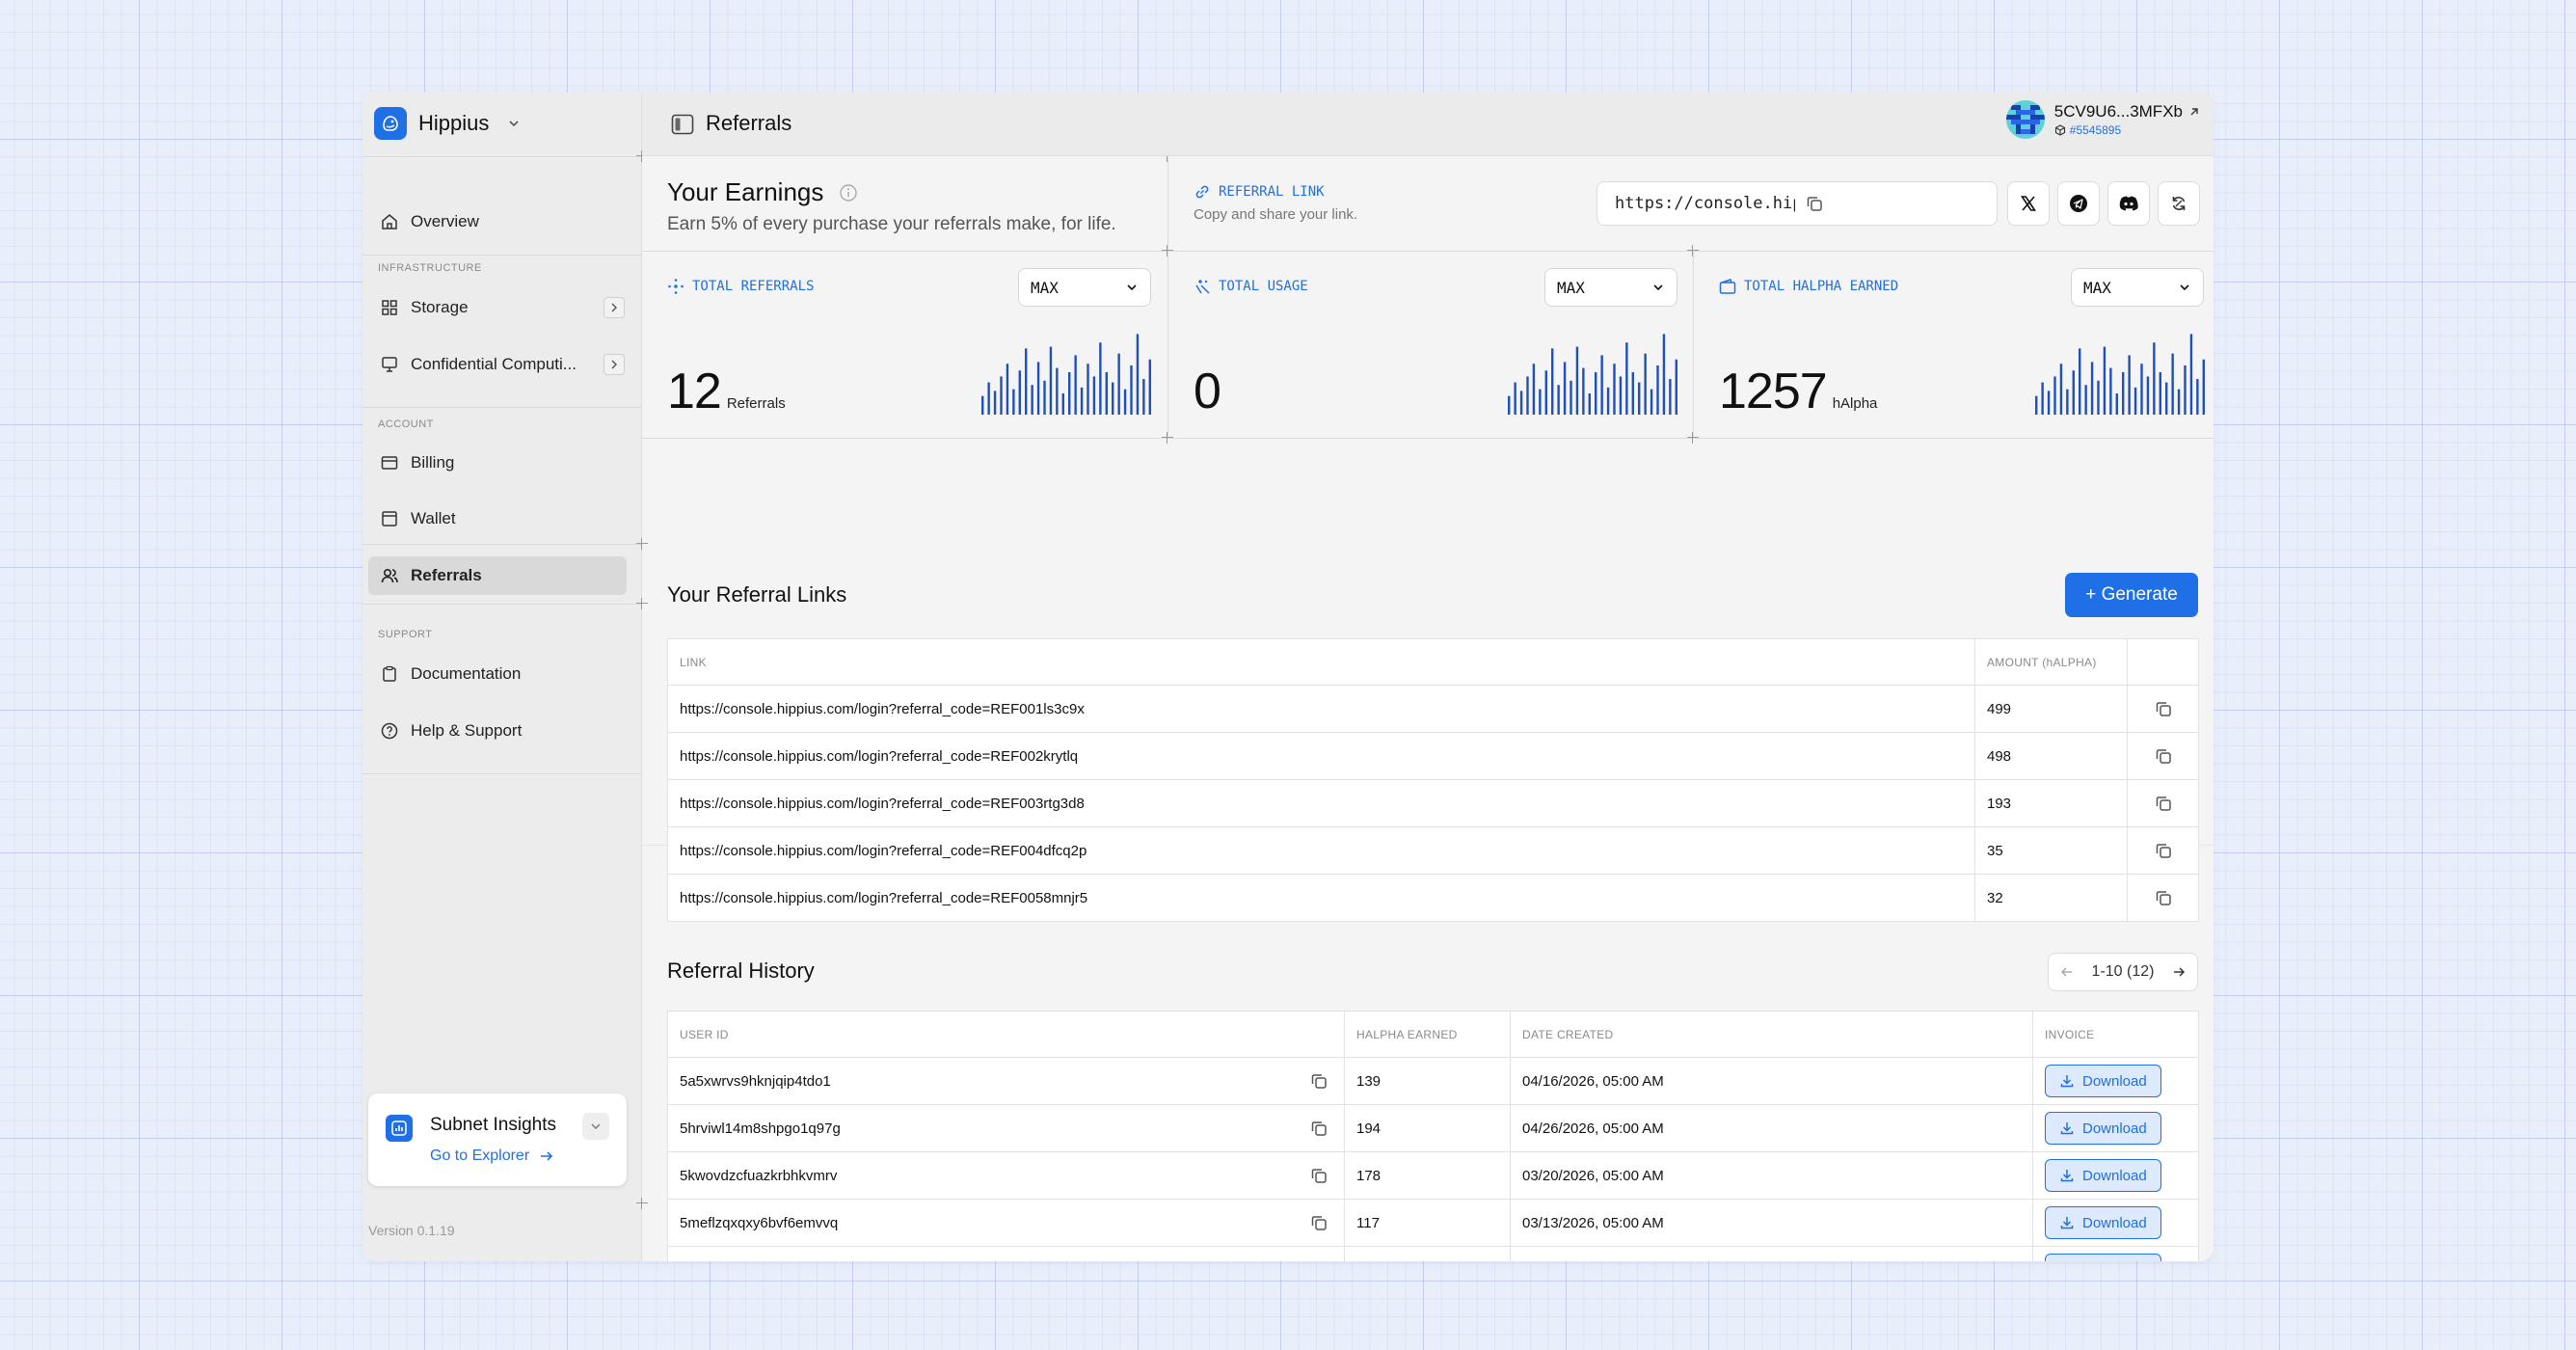 The image size is (2576, 1350). What do you see at coordinates (2067, 1081) in the screenshot?
I see `download-icon` at bounding box center [2067, 1081].